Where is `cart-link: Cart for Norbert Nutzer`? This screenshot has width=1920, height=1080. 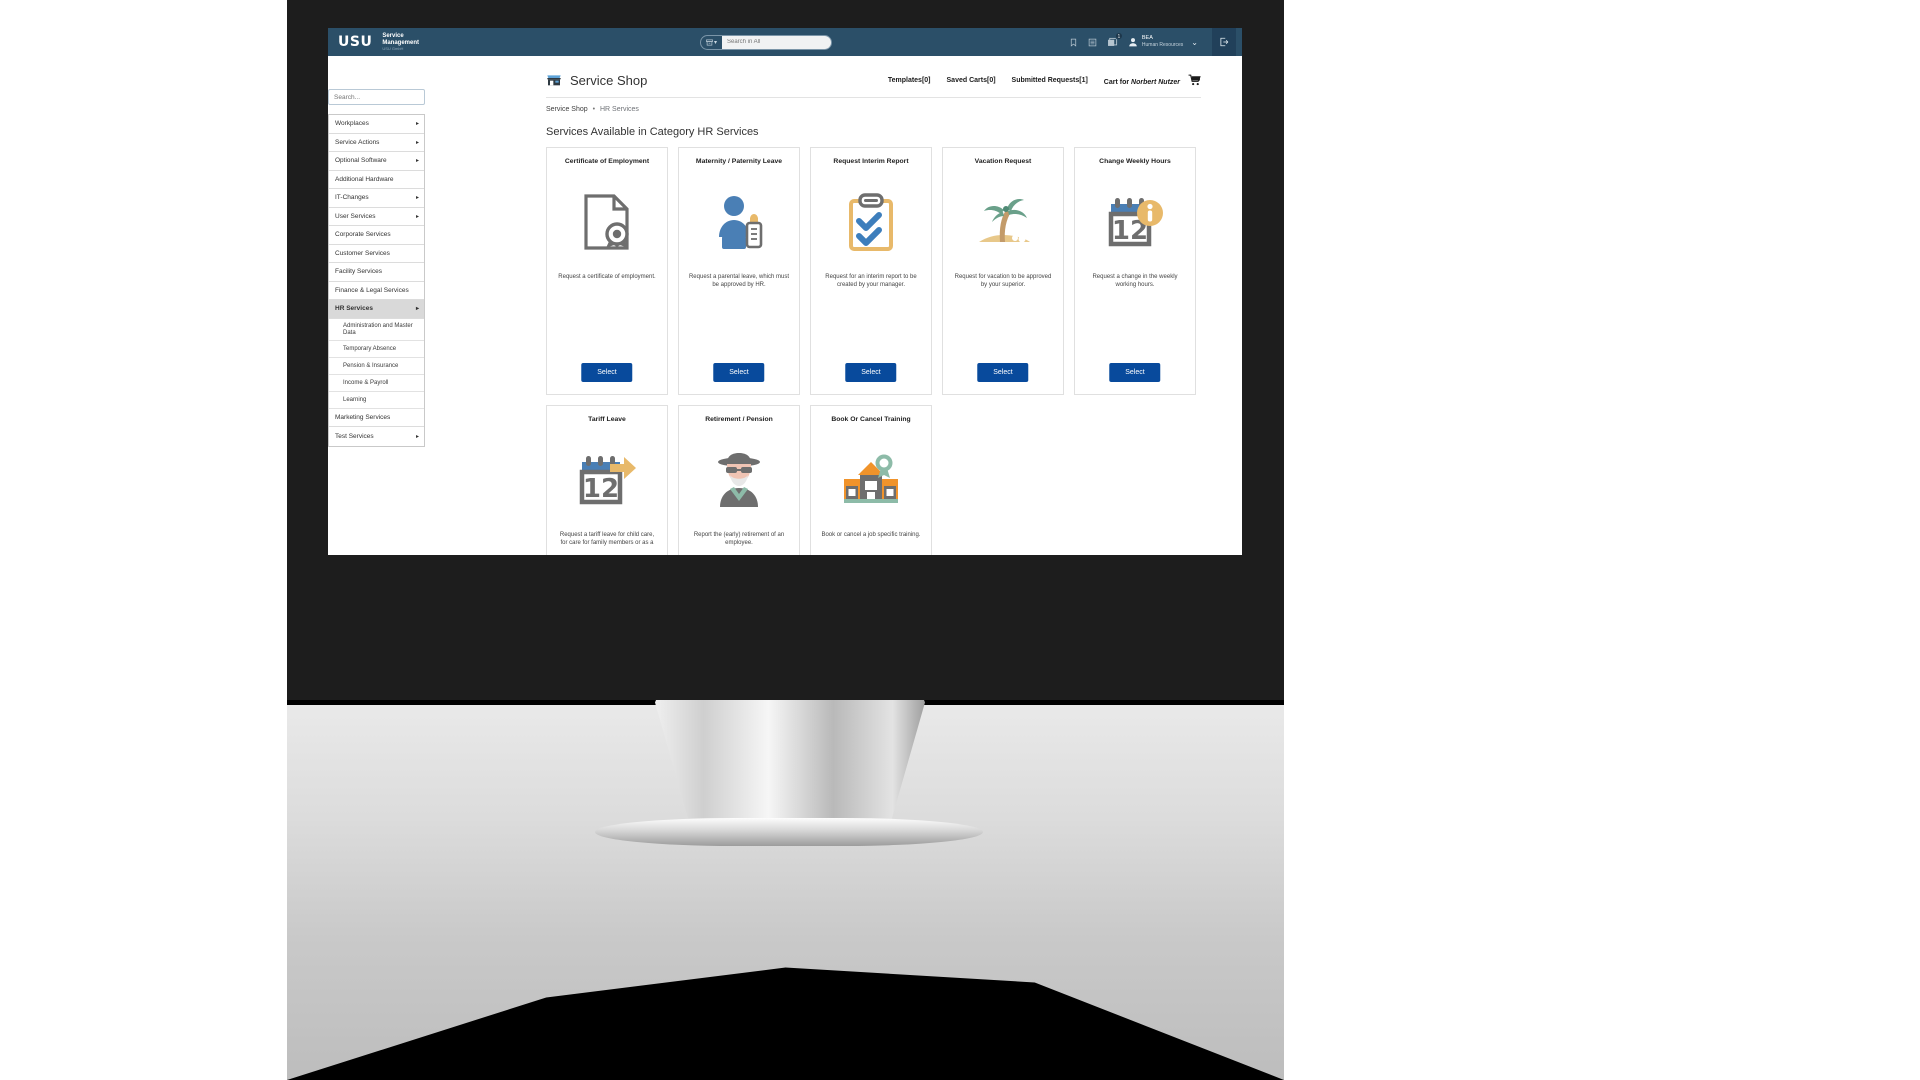
cart-link: Cart for Norbert Nutzer is located at coordinates (1152, 80).